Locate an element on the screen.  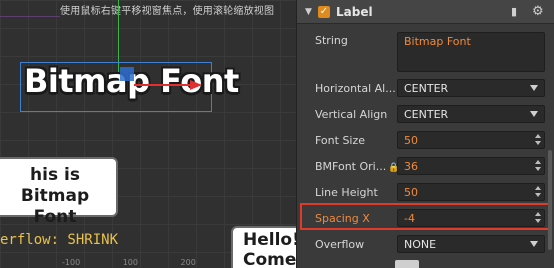
move-handle-square is located at coordinates (127, 74).